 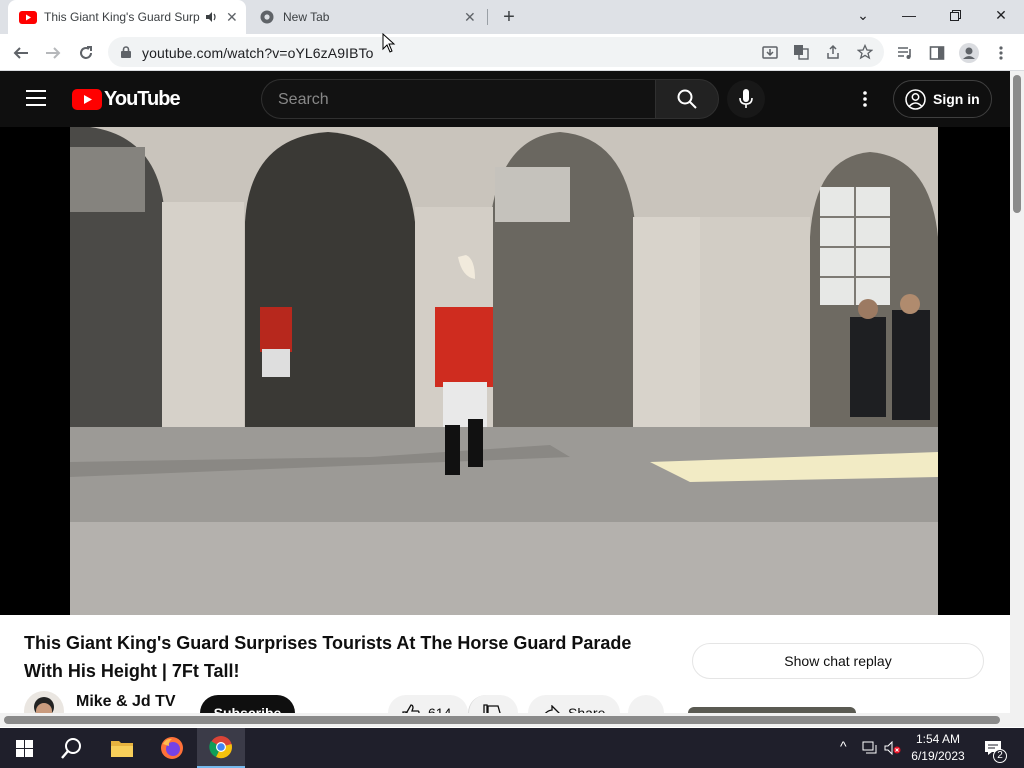 I want to click on windows-logo-icon, so click(x=24, y=748).